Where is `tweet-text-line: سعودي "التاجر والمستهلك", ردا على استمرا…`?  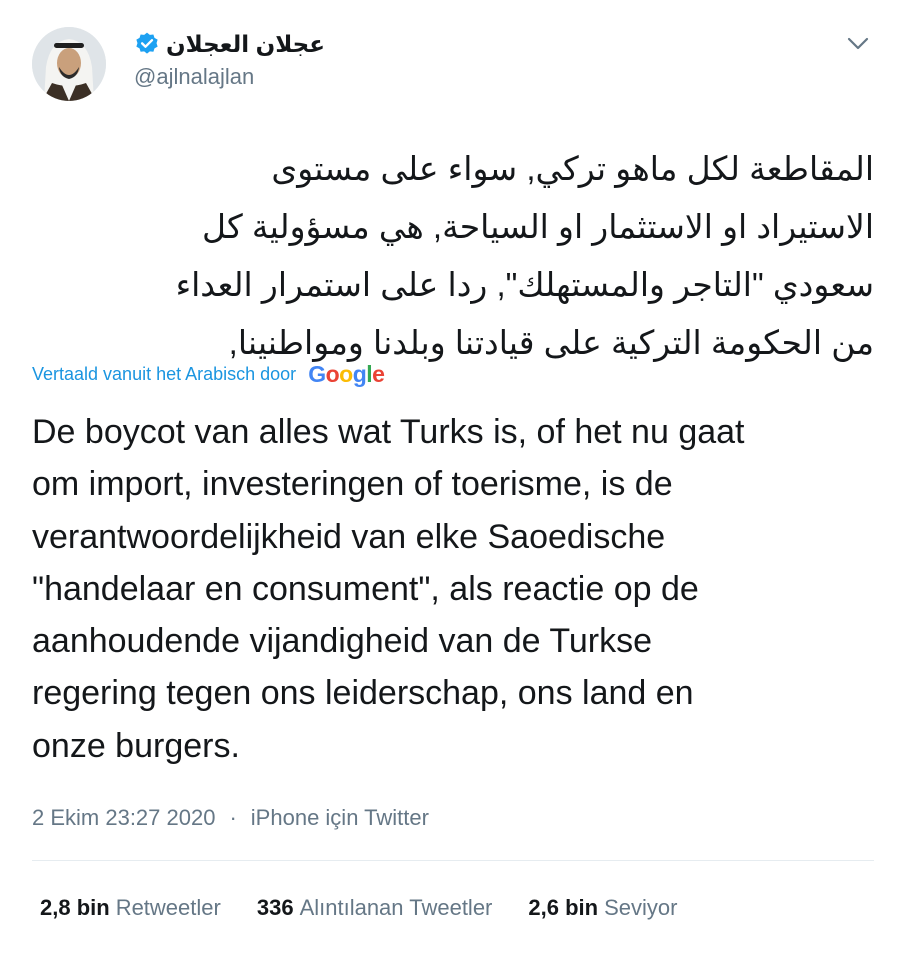
tweet-text-line: سعودي "التاجر والمستهلك", ردا على استمرا… is located at coordinates (524, 284).